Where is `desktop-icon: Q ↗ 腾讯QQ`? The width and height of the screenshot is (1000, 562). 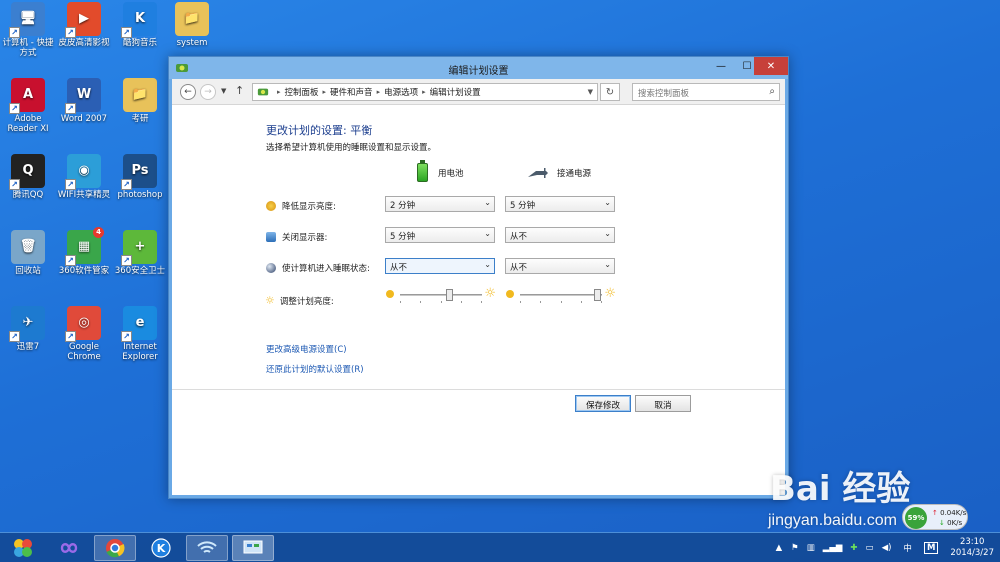 desktop-icon: Q ↗ 腾讯QQ is located at coordinates (28, 177).